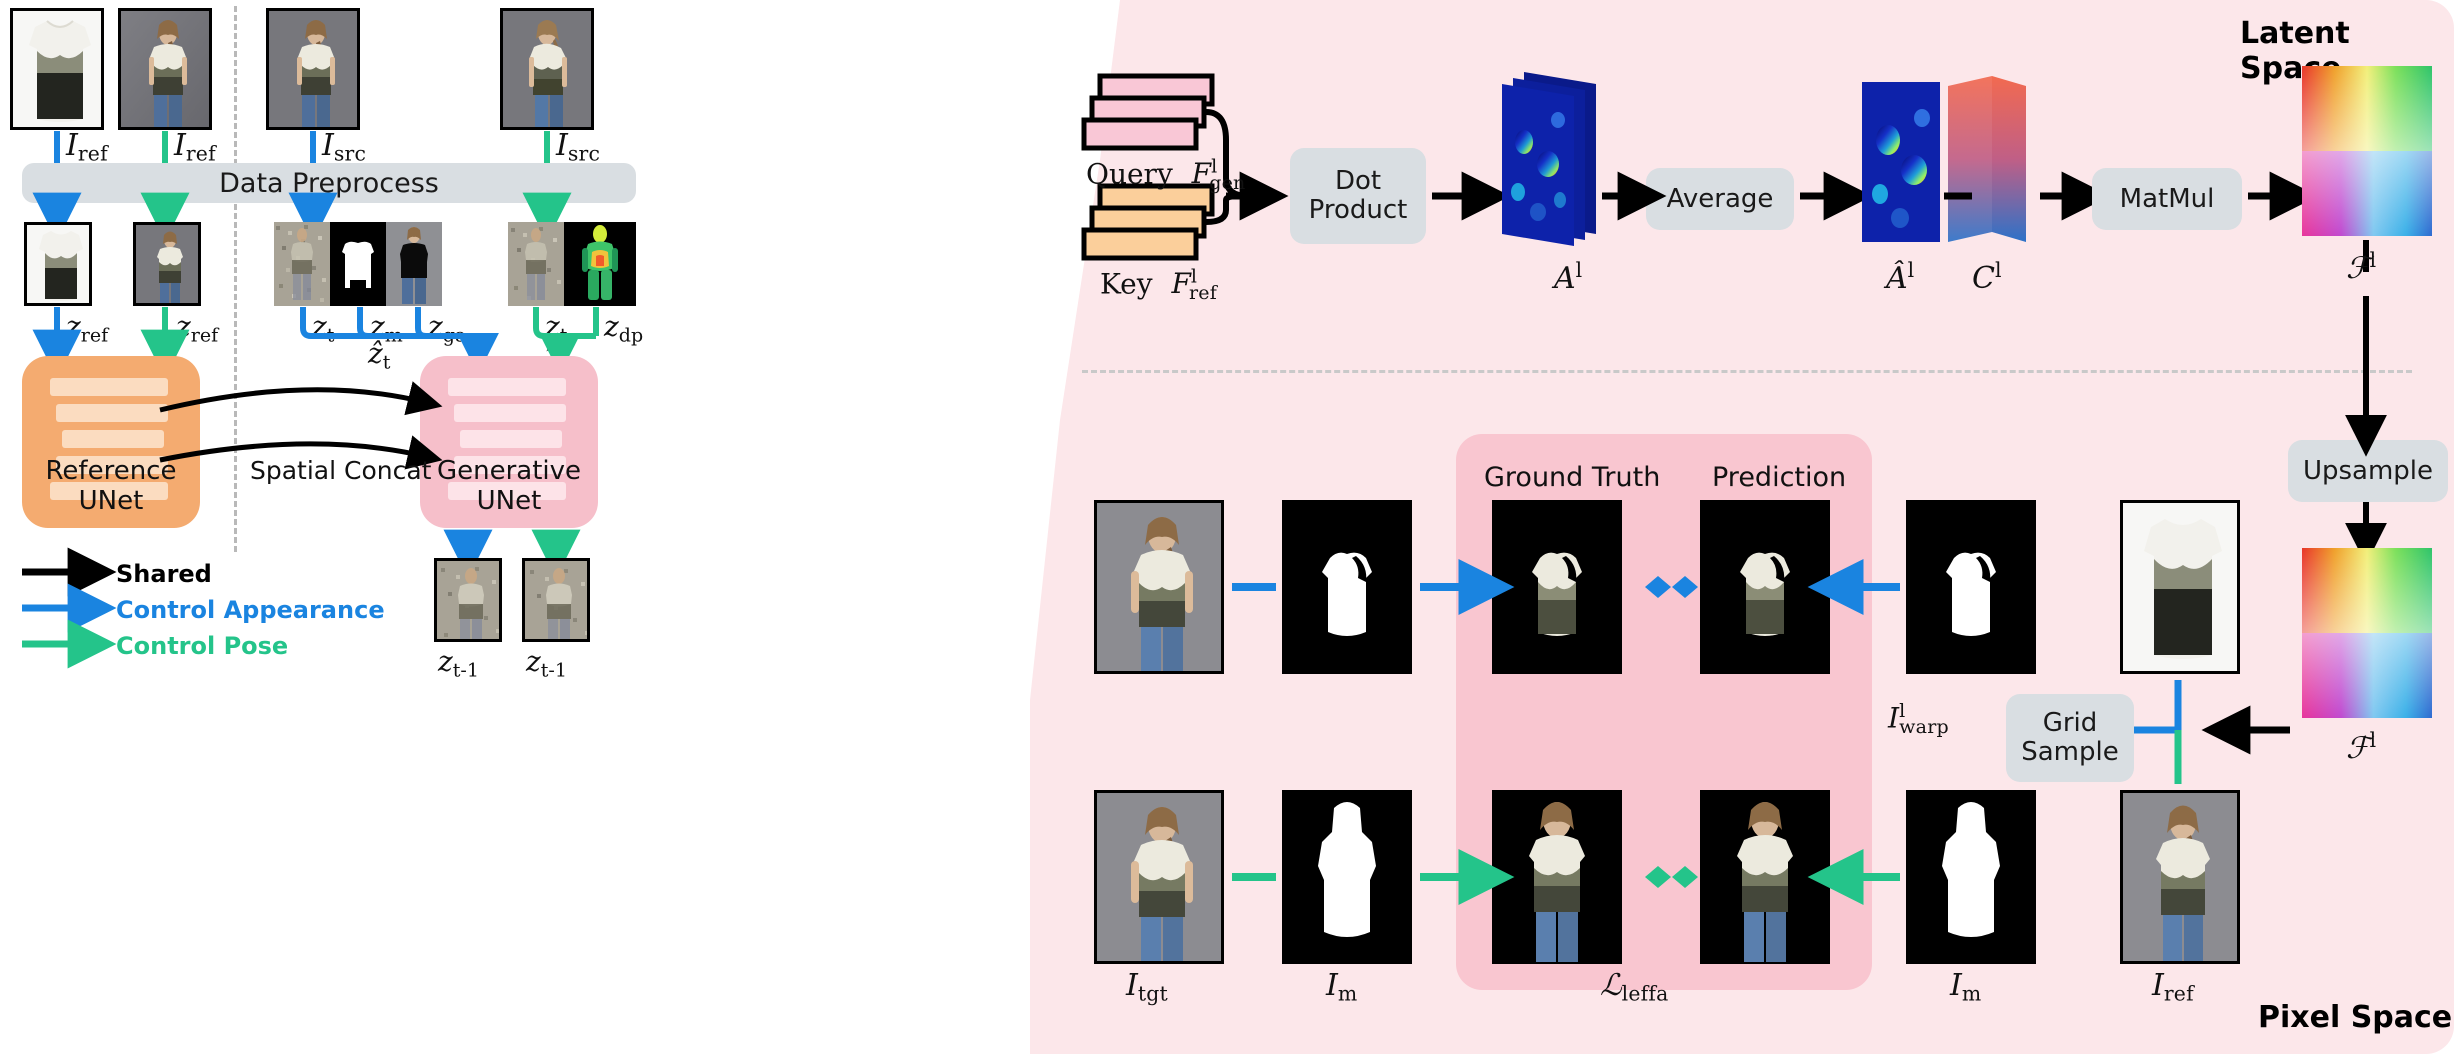 Image resolution: width=2454 pixels, height=1054 pixels. I want to click on label-loss-leffa: ℒleffa, so click(1634, 987).